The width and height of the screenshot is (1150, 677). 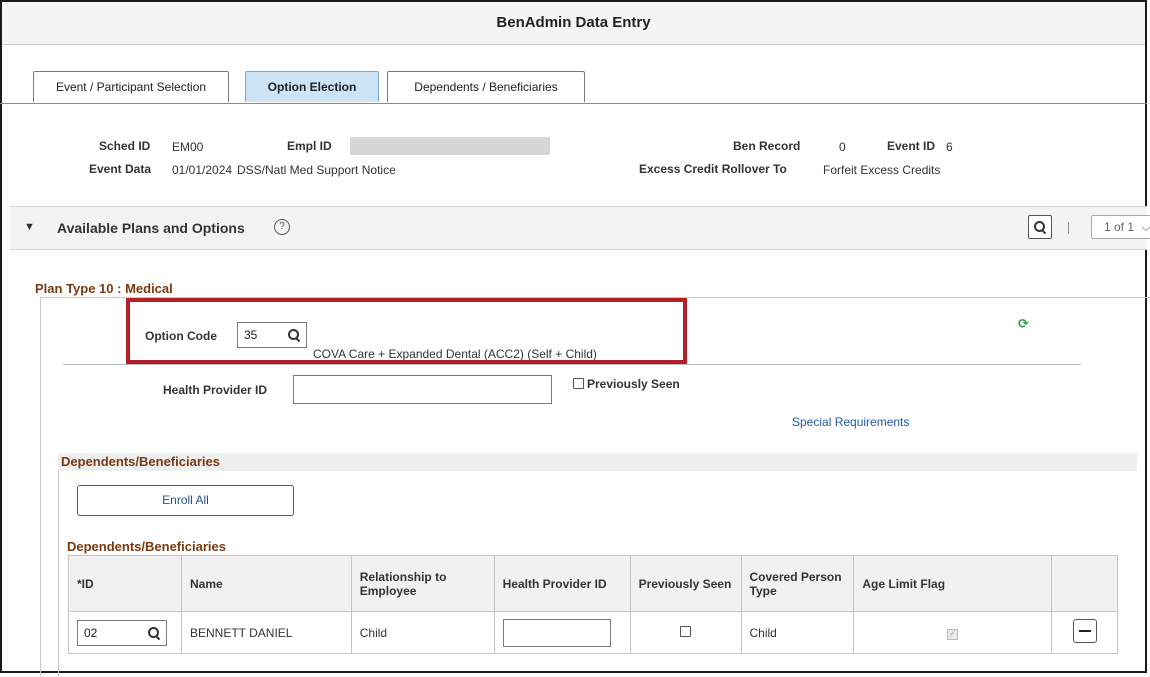 I want to click on ben-record-value: 0, so click(x=842, y=147).